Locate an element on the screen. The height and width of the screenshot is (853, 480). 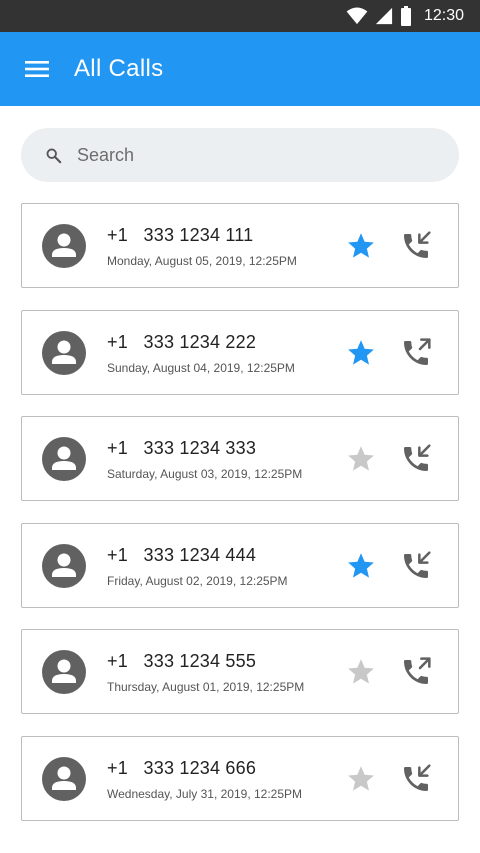
menu-icon is located at coordinates (37, 69).